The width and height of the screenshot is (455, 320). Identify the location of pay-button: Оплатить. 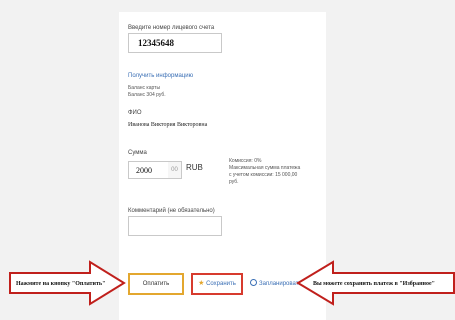
(156, 284).